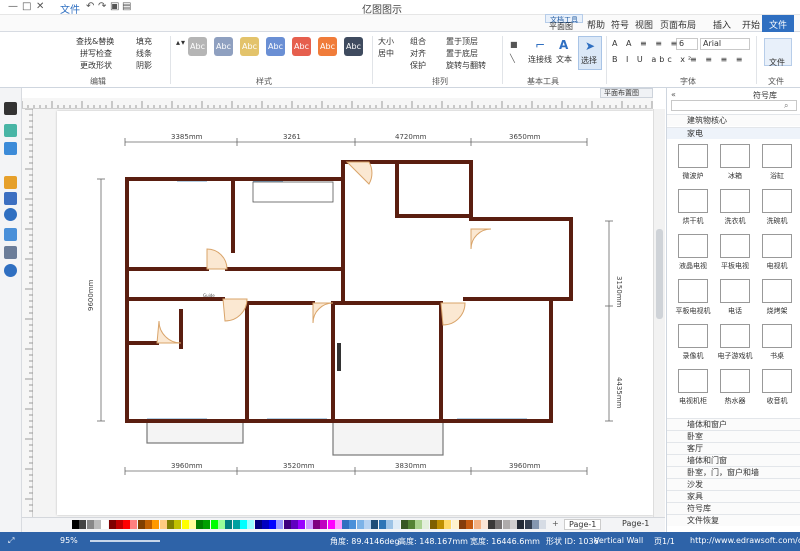 The image size is (800, 551). I want to click on symbol-item: 烧烤架, so click(777, 300).